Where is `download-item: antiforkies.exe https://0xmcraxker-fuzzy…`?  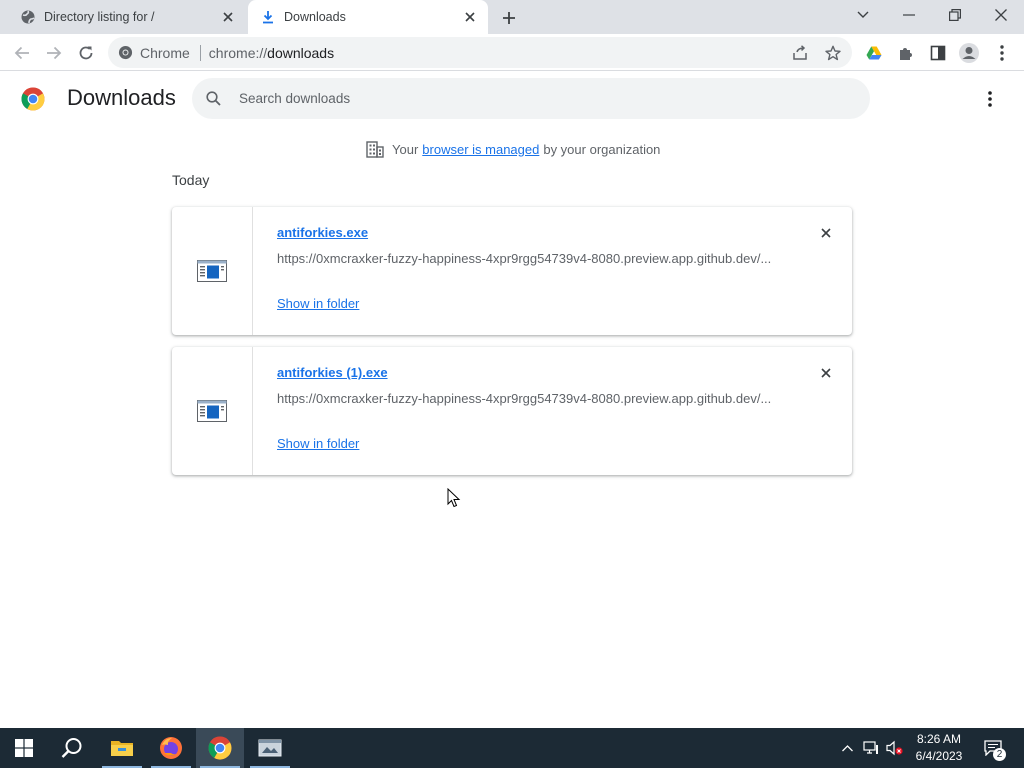
download-item: antiforkies.exe https://0xmcraxker-fuzzy… is located at coordinates (512, 271).